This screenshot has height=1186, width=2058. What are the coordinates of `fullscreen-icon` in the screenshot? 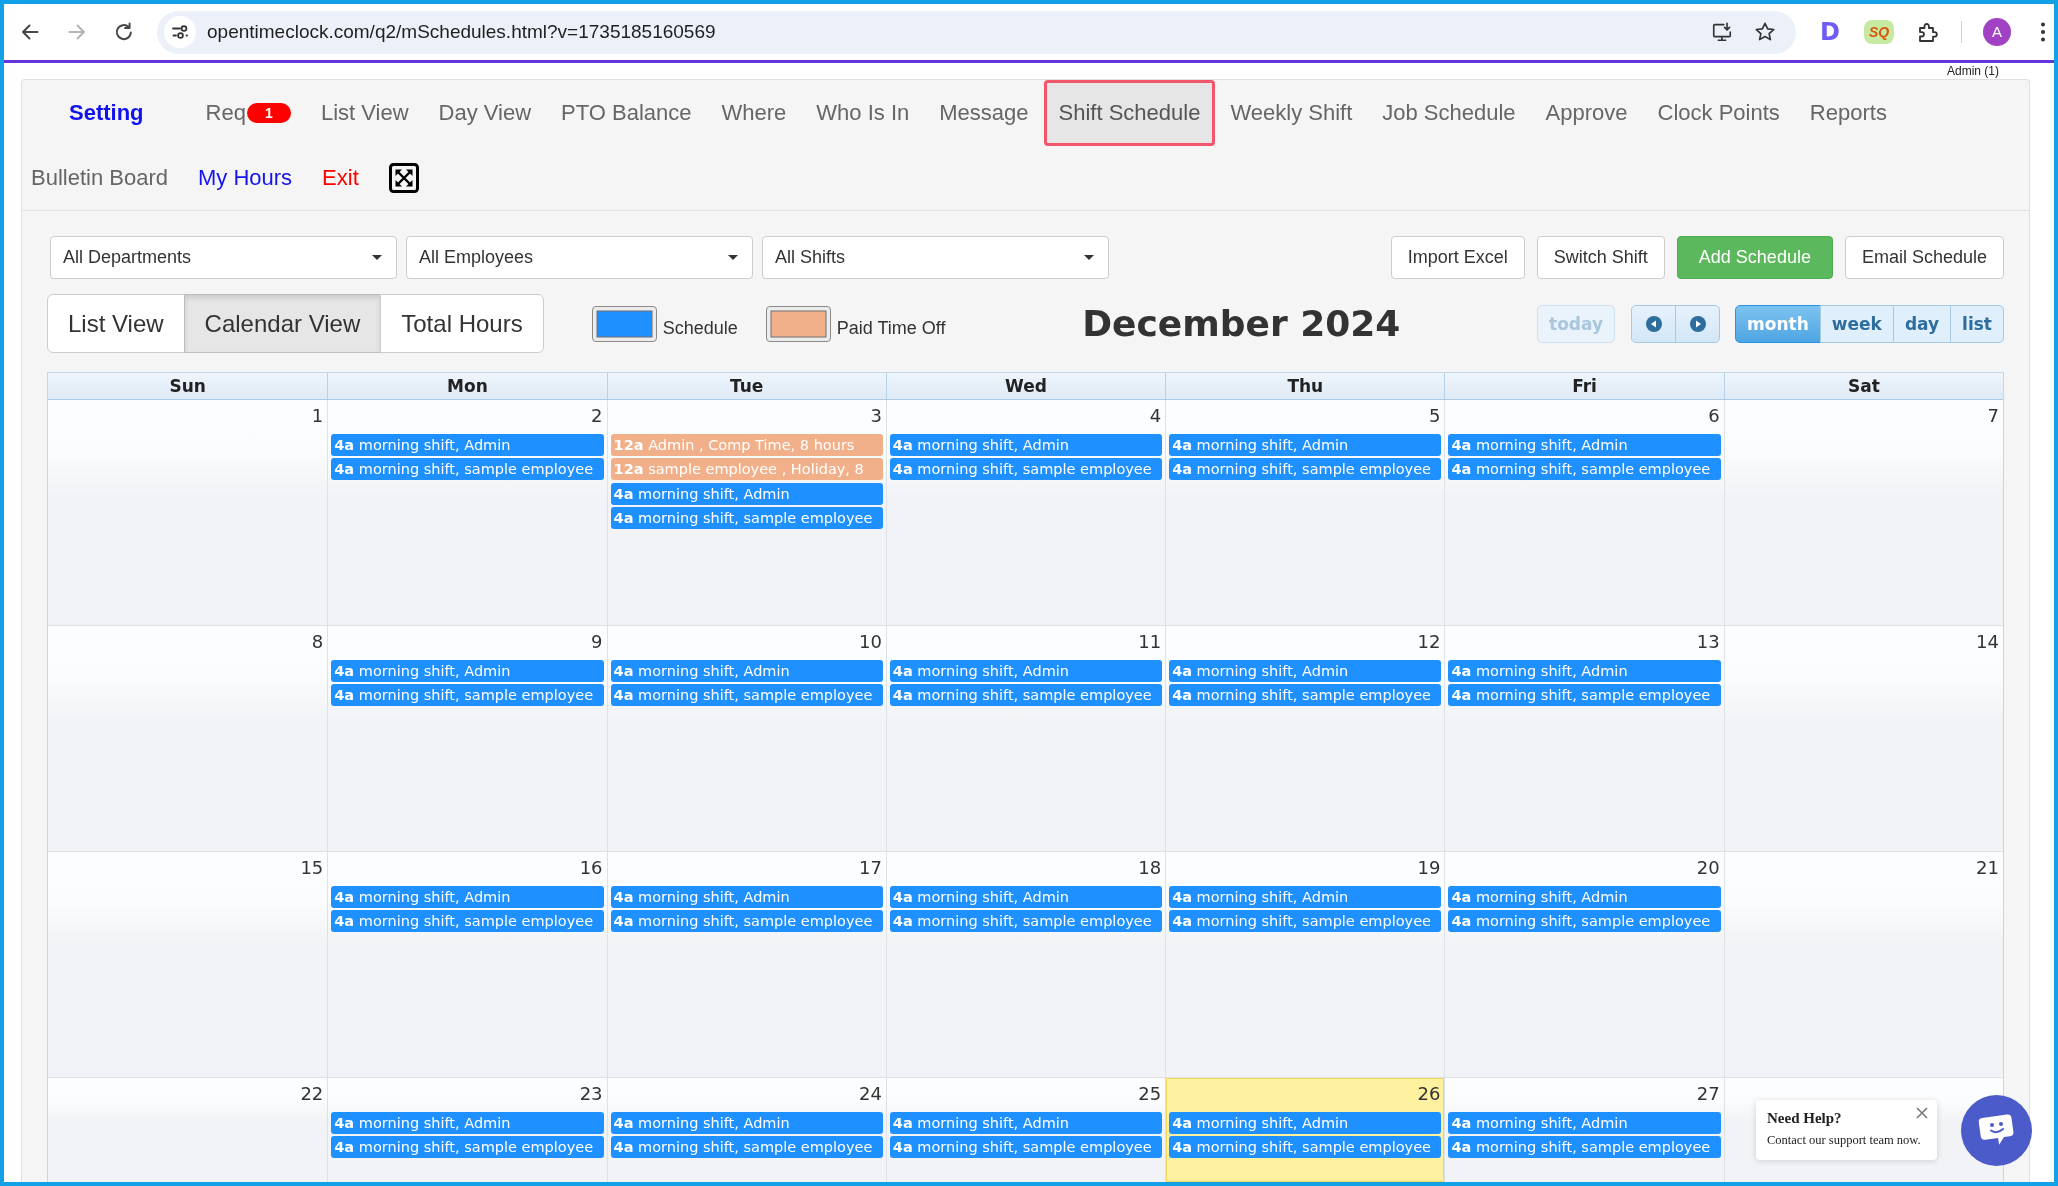 It's located at (403, 178).